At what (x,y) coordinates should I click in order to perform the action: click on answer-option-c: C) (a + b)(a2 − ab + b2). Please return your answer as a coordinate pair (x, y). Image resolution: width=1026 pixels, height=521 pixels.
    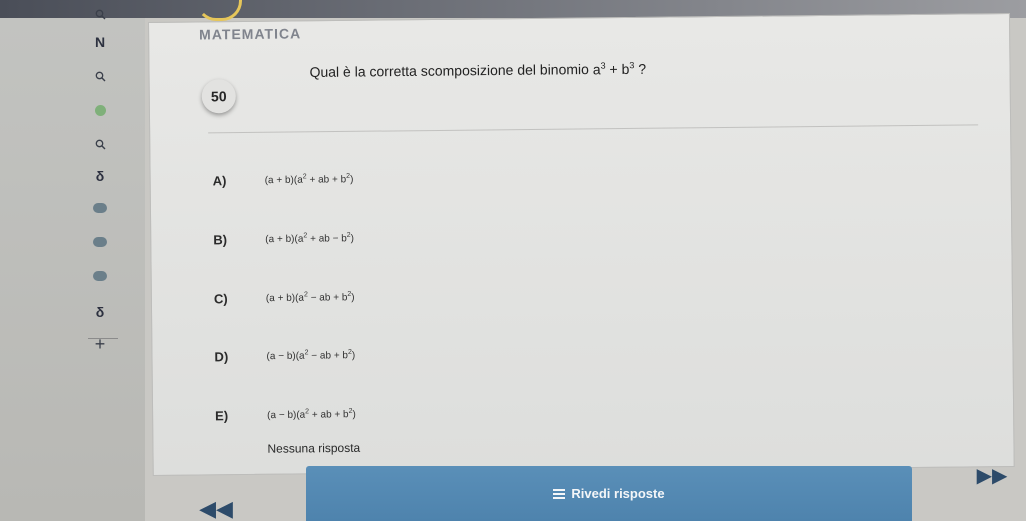
    Looking at the image, I should click on (284, 297).